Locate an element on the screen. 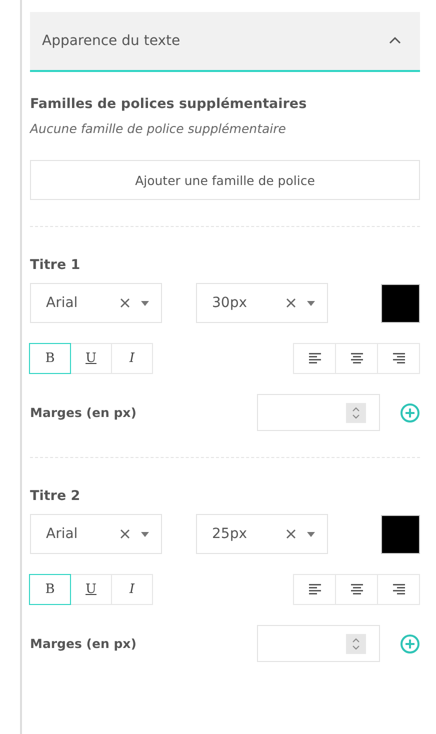  size-select: 25px is located at coordinates (262, 534).